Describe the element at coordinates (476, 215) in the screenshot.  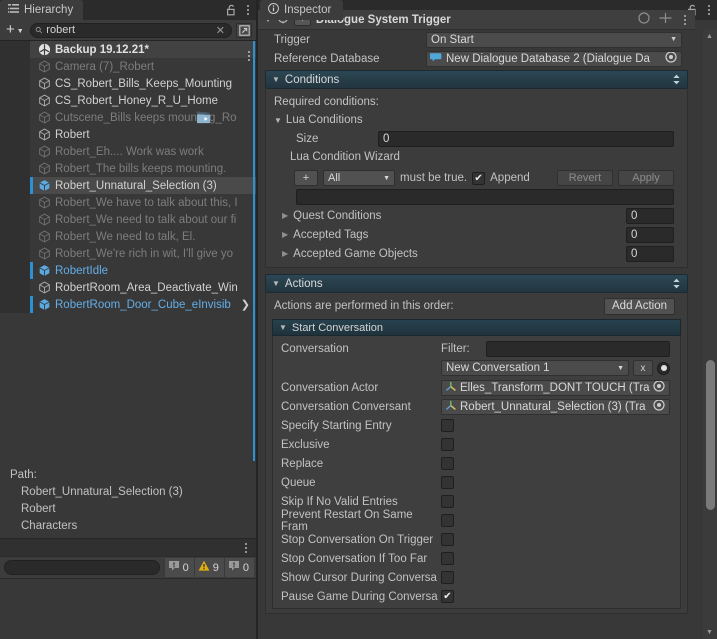
I see `quest-conditions-row: ▶ Quest Conditions 0` at that location.